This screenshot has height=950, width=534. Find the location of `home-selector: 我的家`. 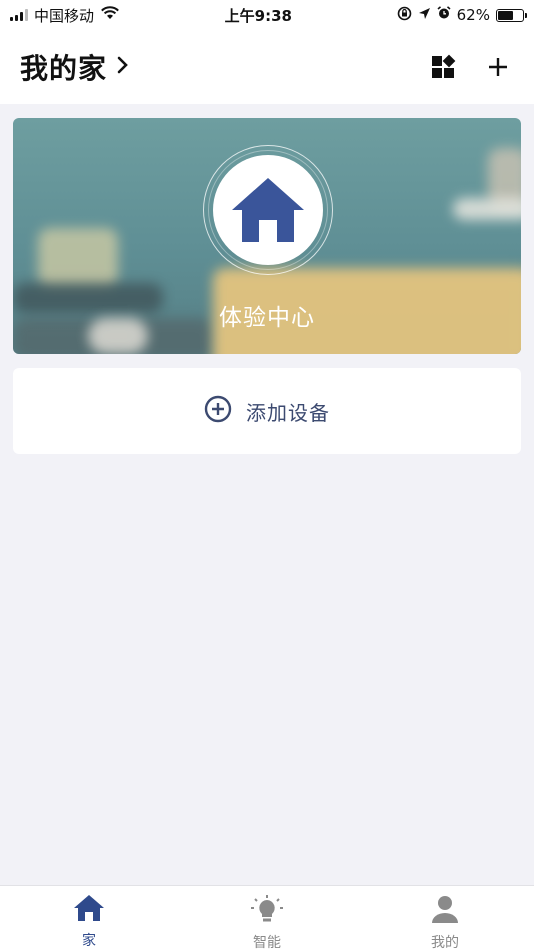

home-selector: 我的家 is located at coordinates (74, 67).